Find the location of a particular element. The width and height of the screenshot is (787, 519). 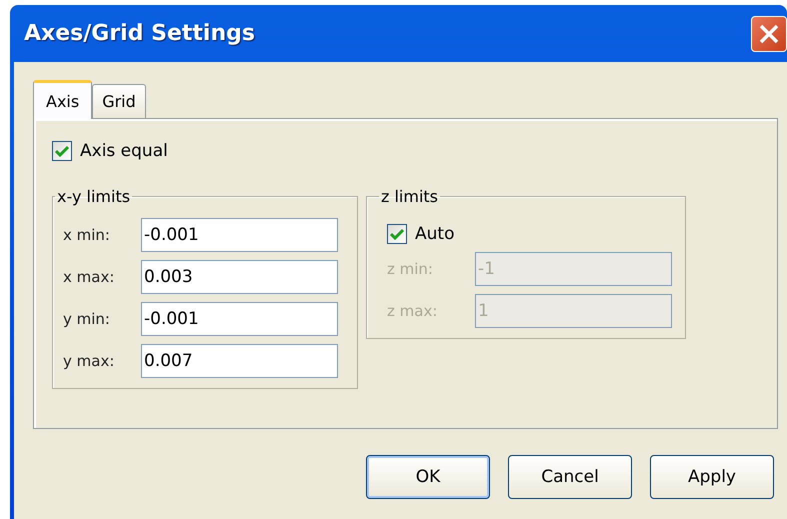

group-title: z limits is located at coordinates (410, 196).